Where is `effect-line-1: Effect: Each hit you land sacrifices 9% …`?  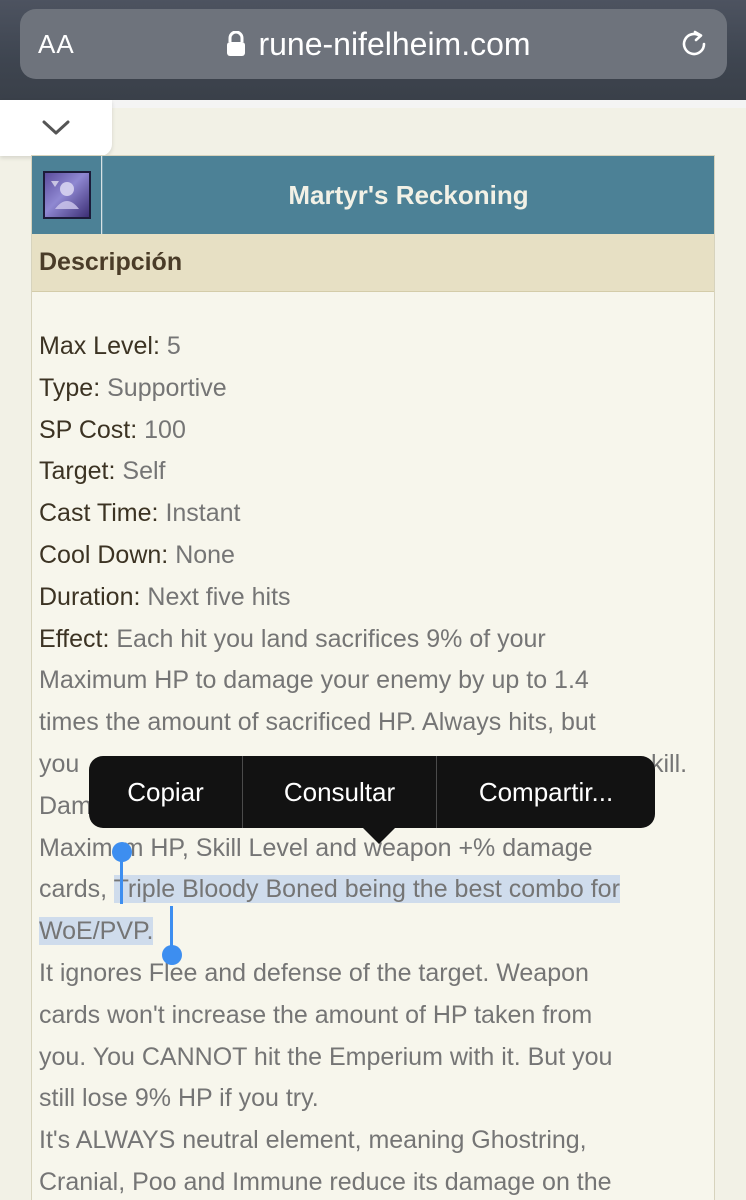 effect-line-1: Effect: Each hit you land sacrifices 9% … is located at coordinates (376, 640).